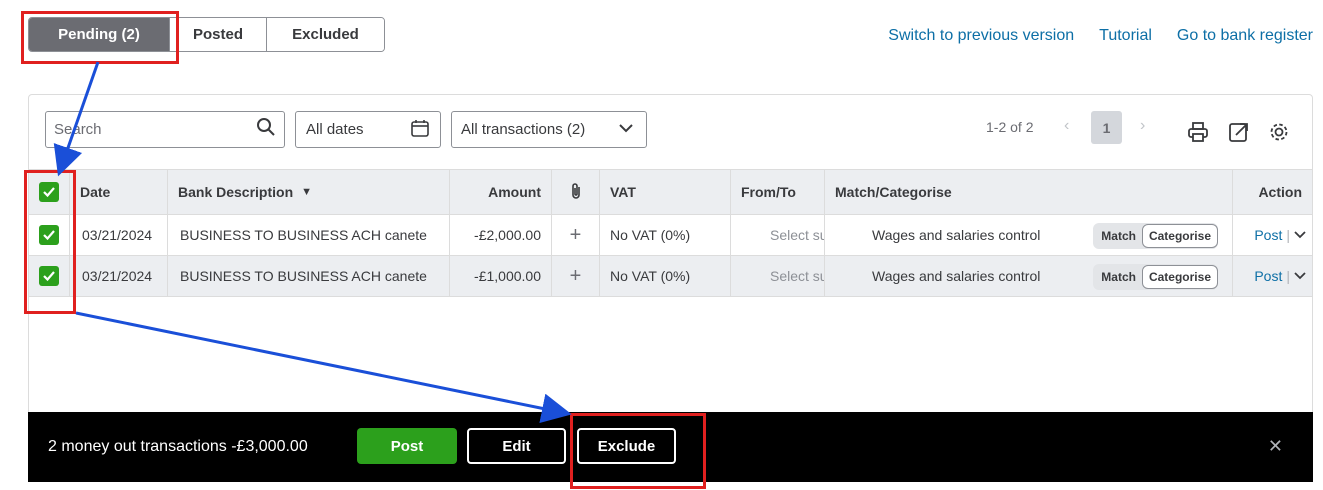 Image resolution: width=1323 pixels, height=490 pixels. What do you see at coordinates (501, 276) in the screenshot?
I see `row-amount: -£1,000.00` at bounding box center [501, 276].